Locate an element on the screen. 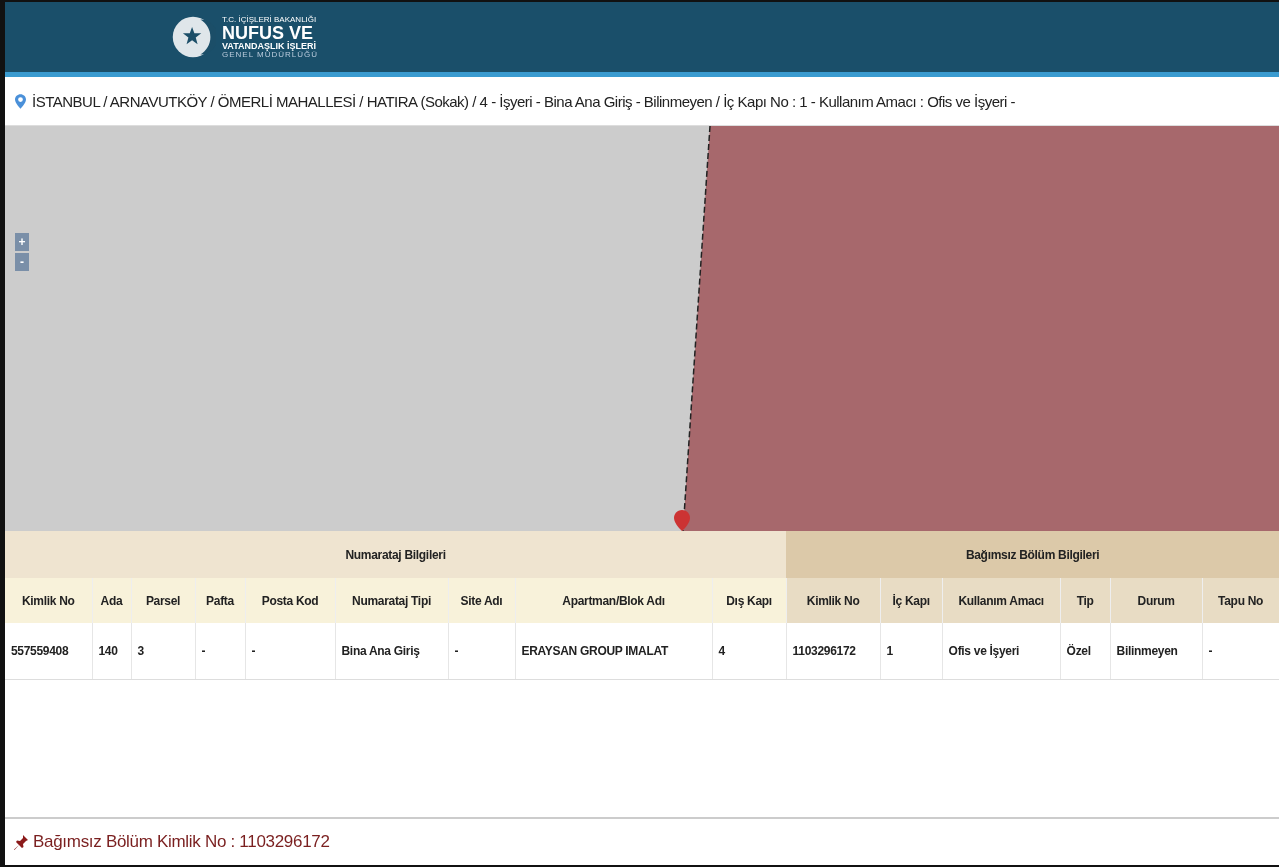  table-cell: 3 is located at coordinates (163, 651).